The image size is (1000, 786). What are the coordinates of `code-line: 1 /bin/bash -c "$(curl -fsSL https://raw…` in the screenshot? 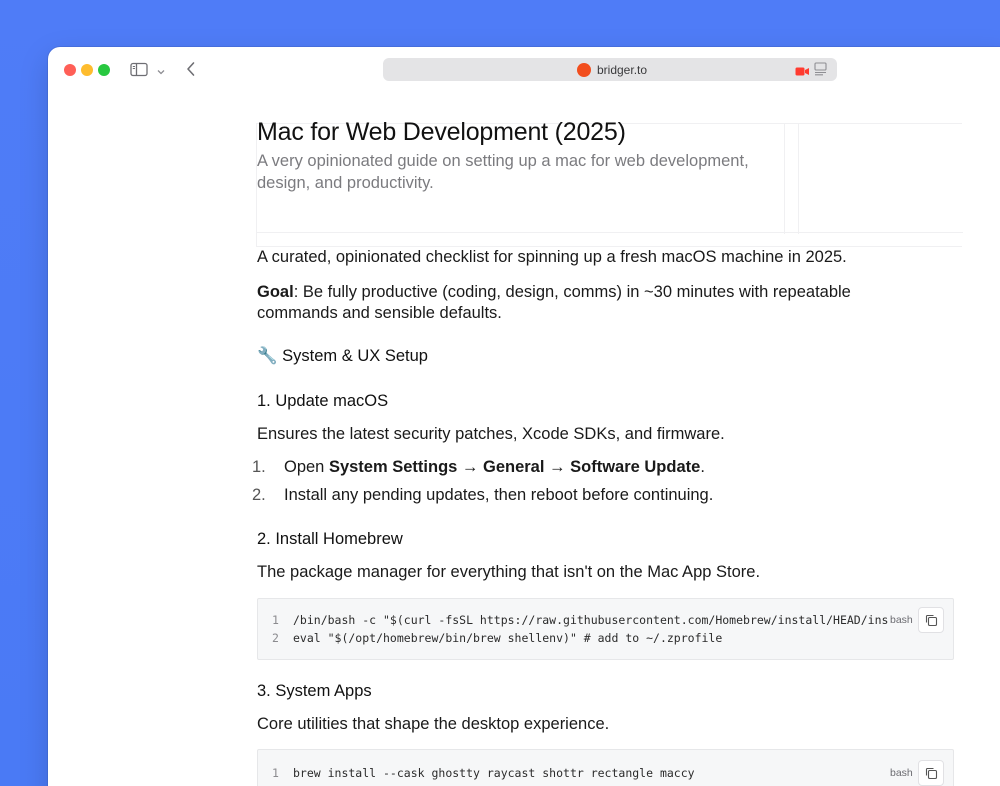 It's located at (573, 621).